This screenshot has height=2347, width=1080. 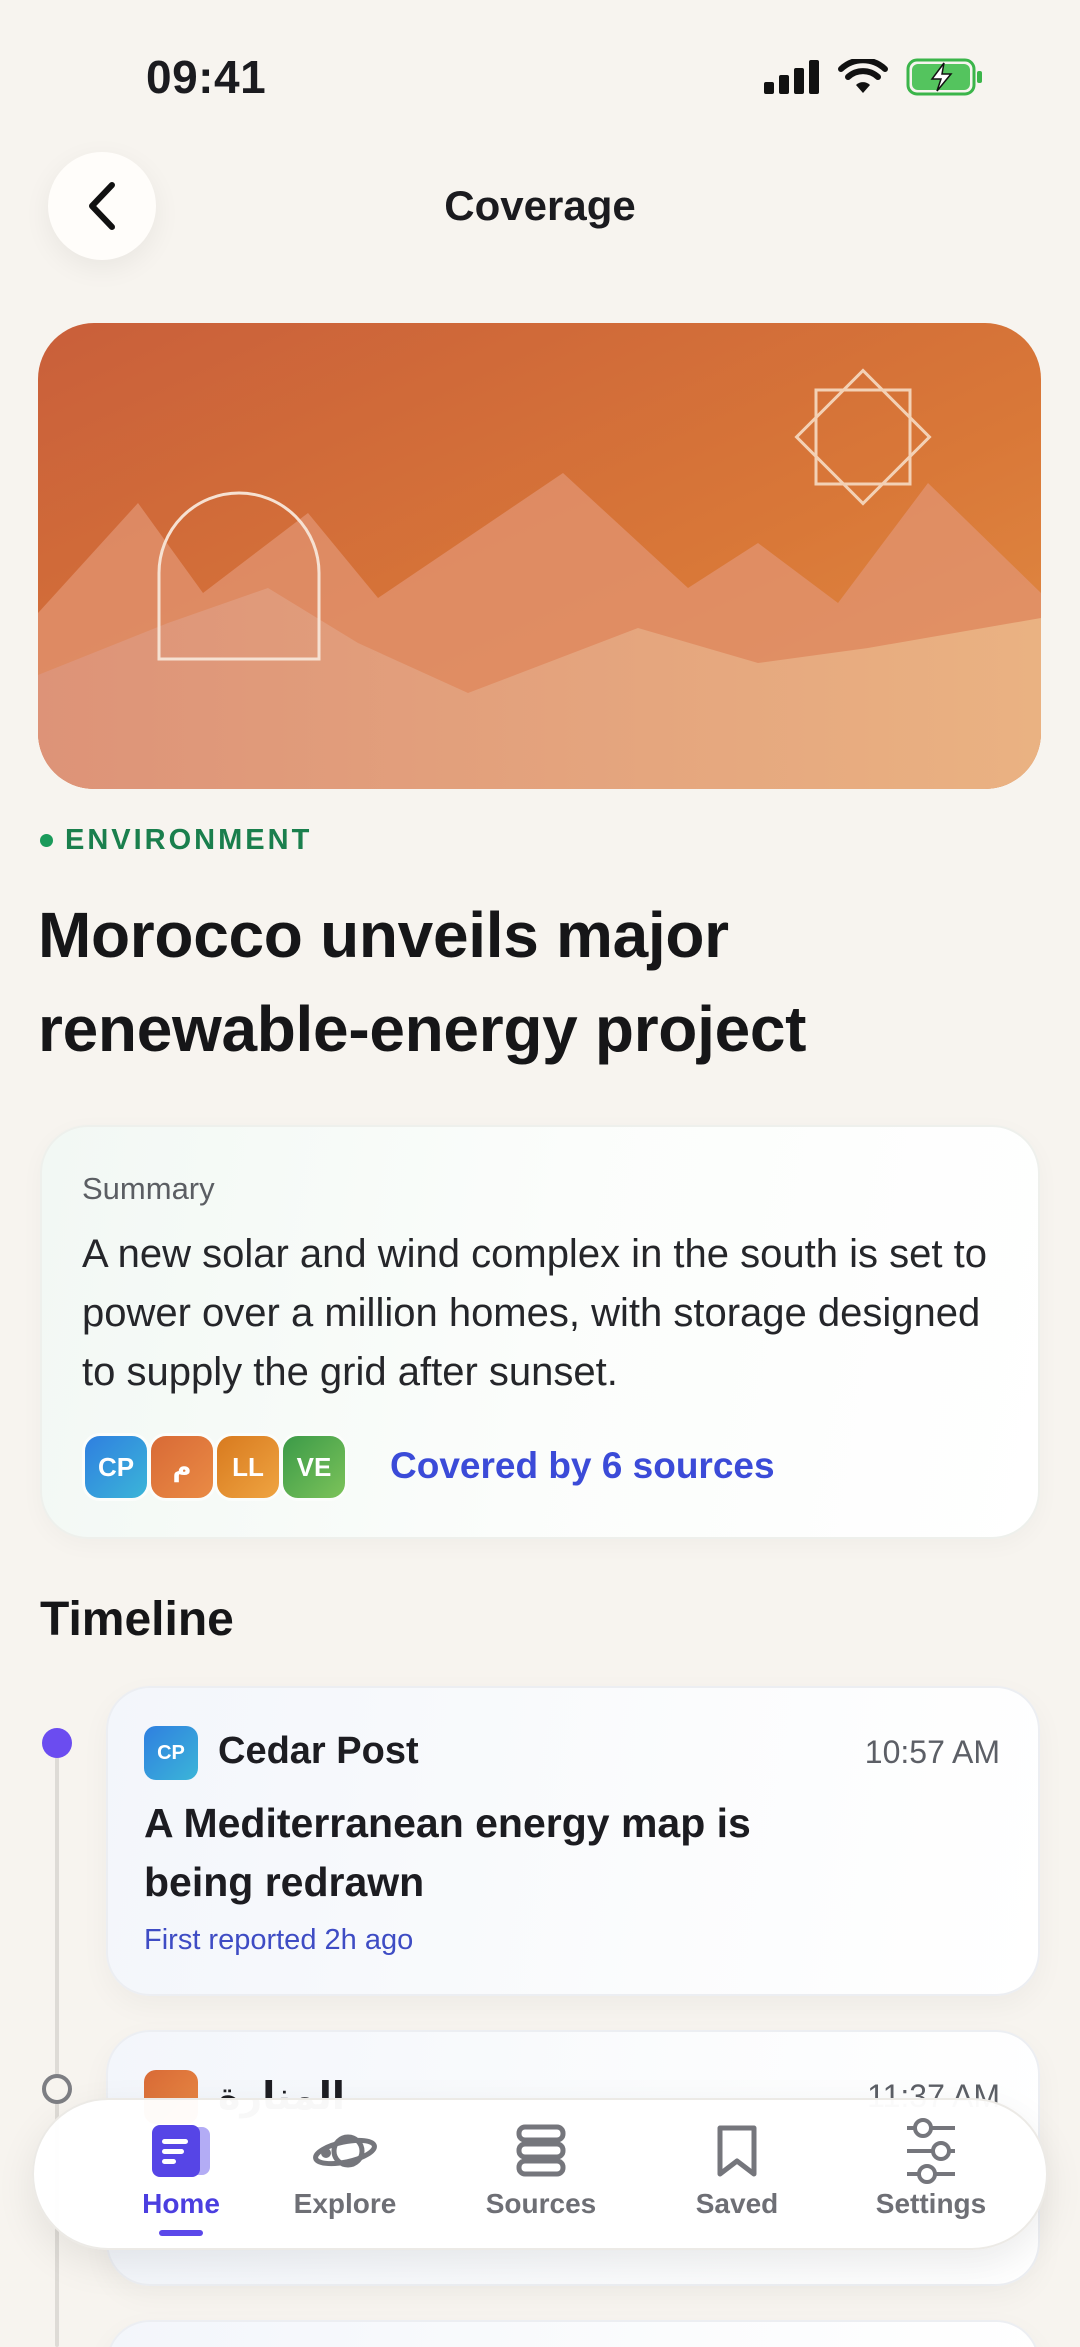 What do you see at coordinates (181, 2233) in the screenshot?
I see `active-tab-indicator` at bounding box center [181, 2233].